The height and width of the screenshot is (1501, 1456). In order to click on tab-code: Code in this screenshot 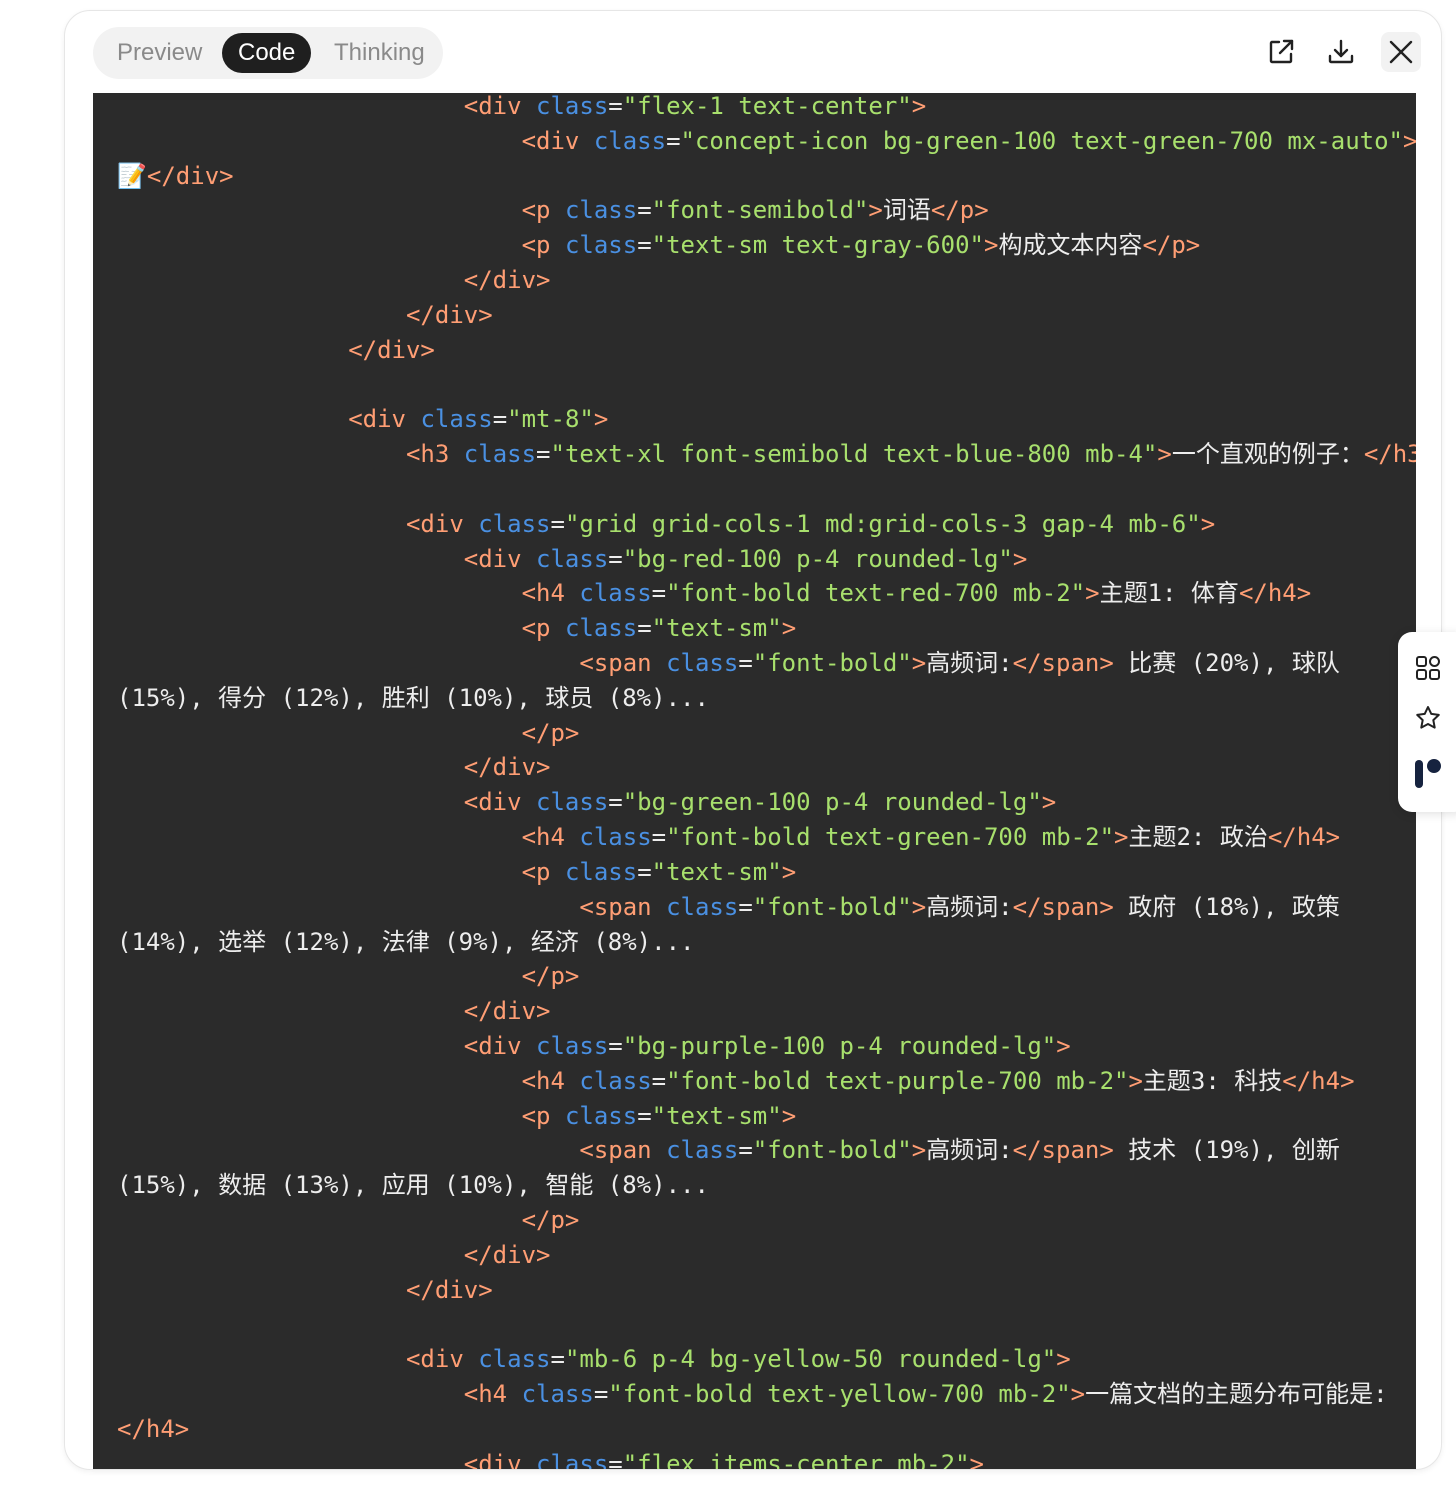, I will do `click(267, 53)`.